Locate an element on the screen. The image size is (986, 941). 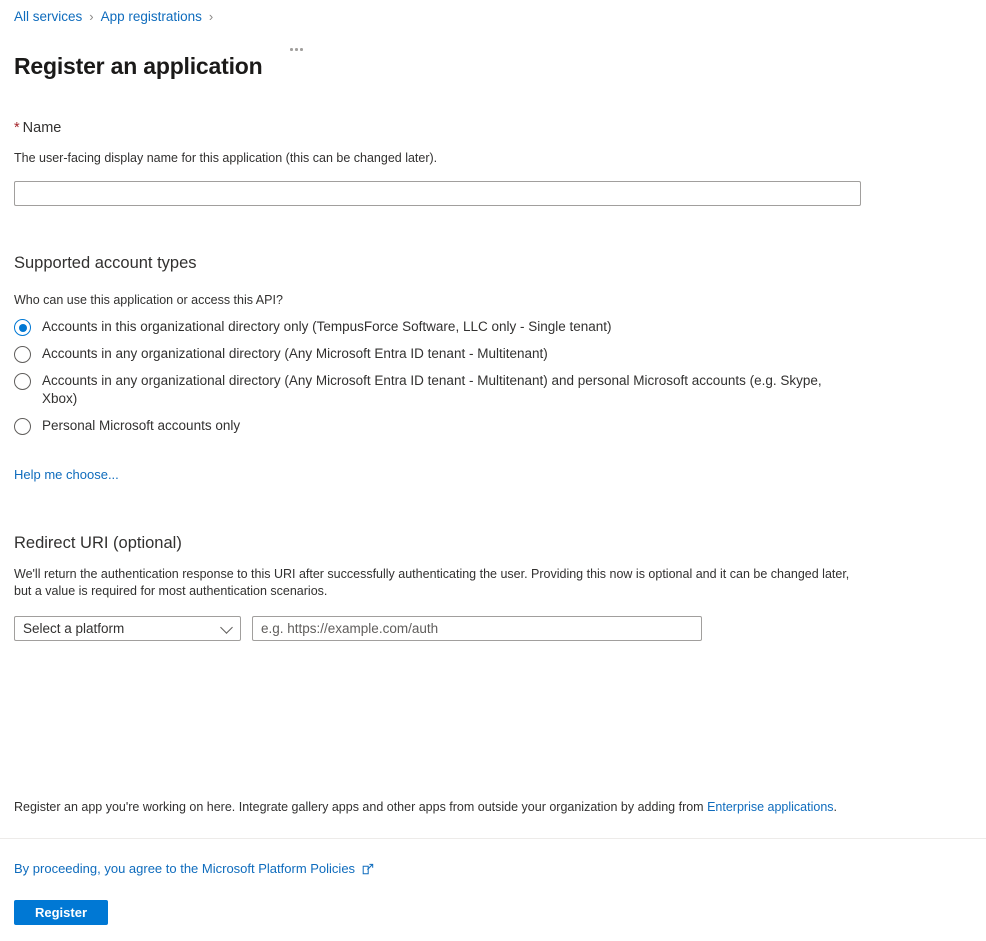
breadcrumb-item-app-registrations: App registrations is located at coordinates (151, 17).